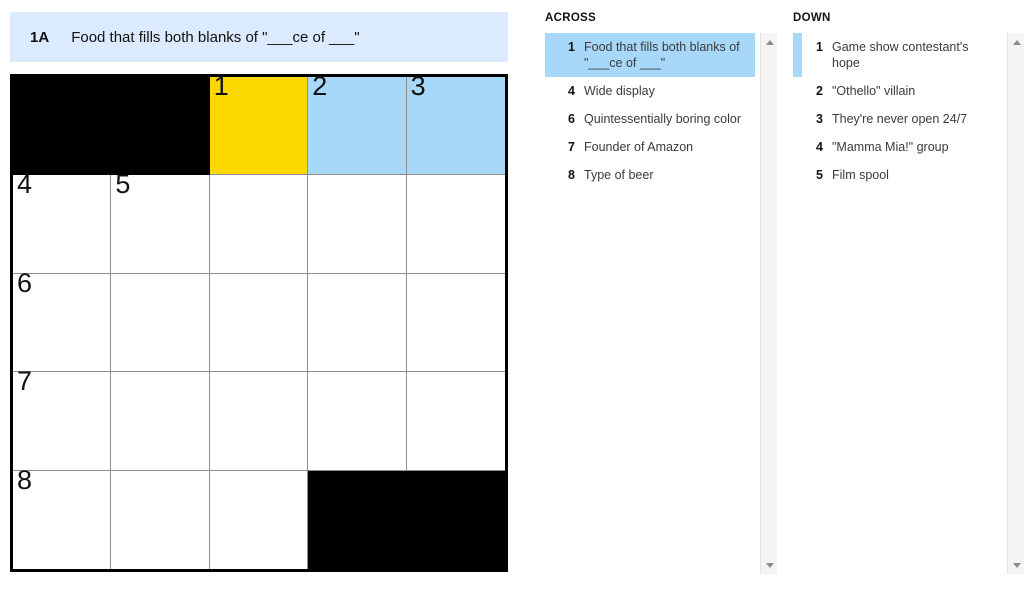 Image resolution: width=1024 pixels, height=589 pixels. What do you see at coordinates (160, 222) in the screenshot?
I see `grid-cell: 5` at bounding box center [160, 222].